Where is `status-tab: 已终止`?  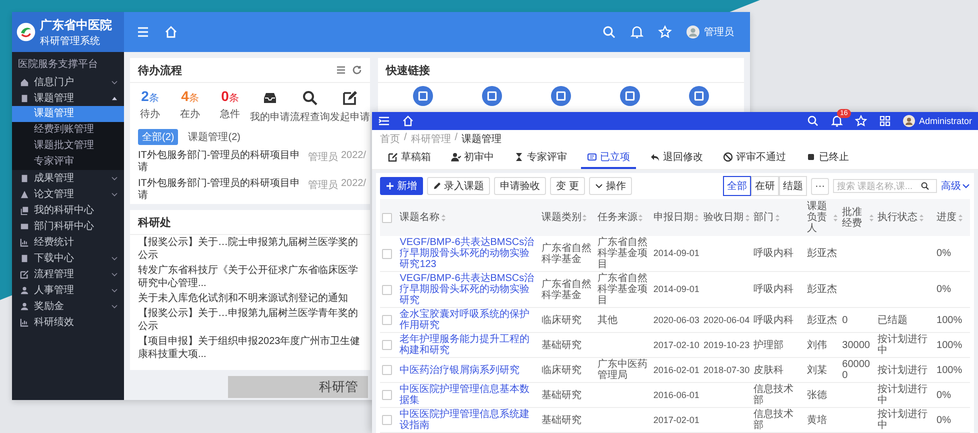
status-tab: 已终止 is located at coordinates (827, 158).